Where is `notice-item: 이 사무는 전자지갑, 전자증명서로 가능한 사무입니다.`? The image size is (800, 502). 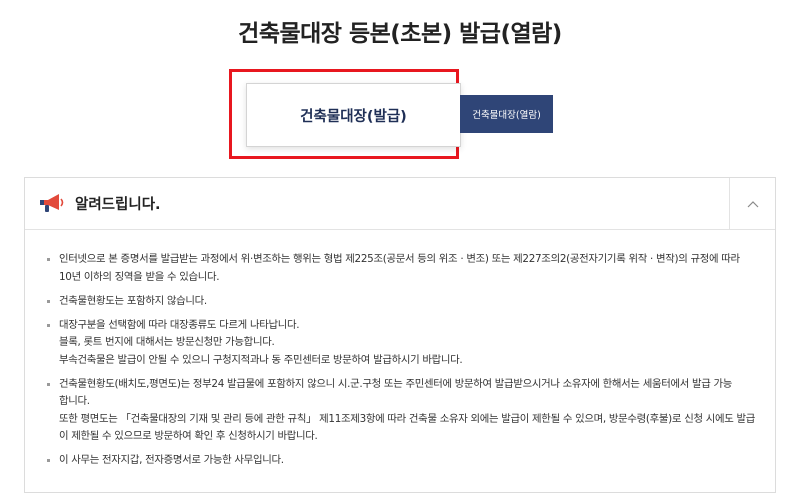
notice-item: 이 사무는 전자지갑, 전자증명서로 가능한 사무입니다. is located at coordinates (400, 461).